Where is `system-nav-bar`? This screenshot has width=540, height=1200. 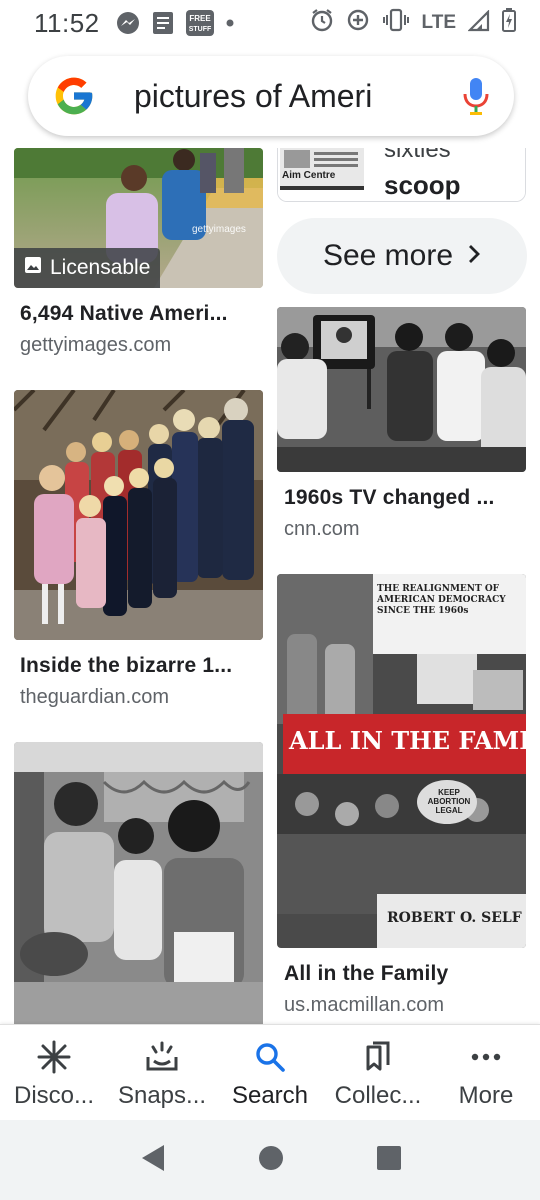 system-nav-bar is located at coordinates (270, 1160).